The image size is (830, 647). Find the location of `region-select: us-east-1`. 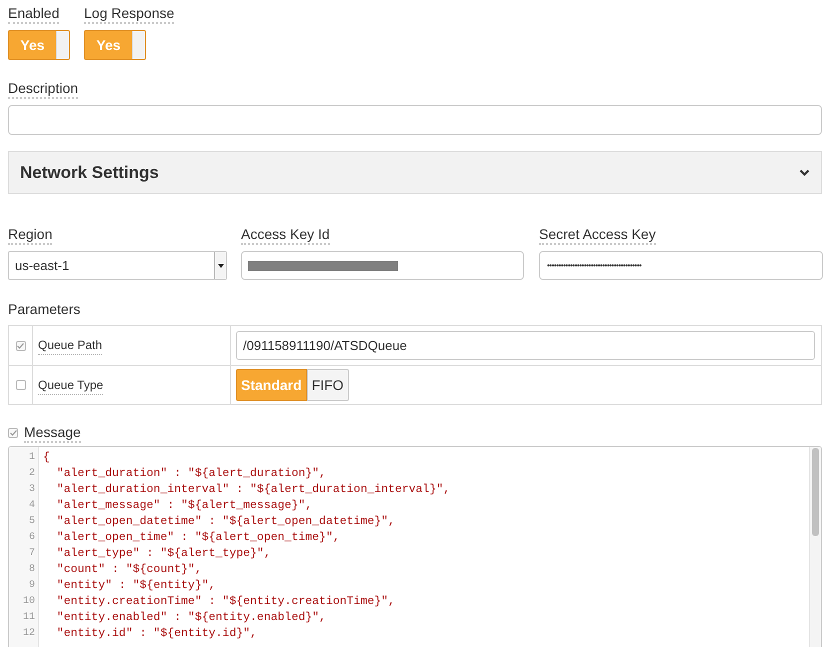

region-select: us-east-1 is located at coordinates (117, 265).